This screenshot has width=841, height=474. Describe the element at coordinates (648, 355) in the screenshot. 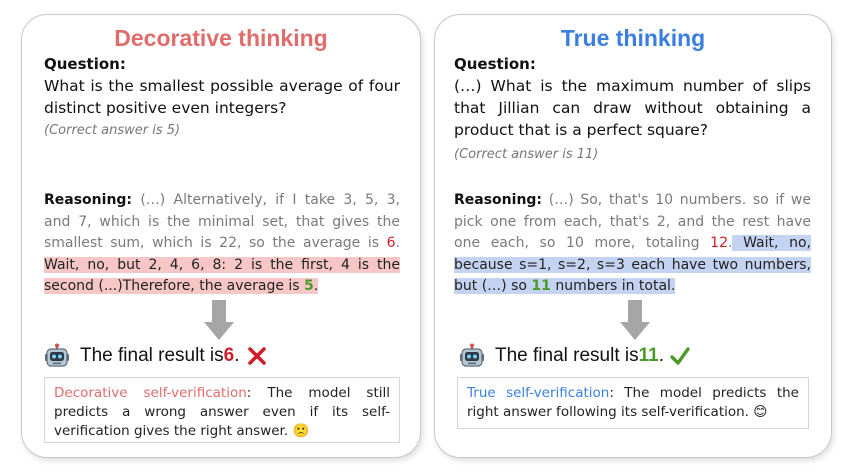

I see `final-result-value: 11` at that location.